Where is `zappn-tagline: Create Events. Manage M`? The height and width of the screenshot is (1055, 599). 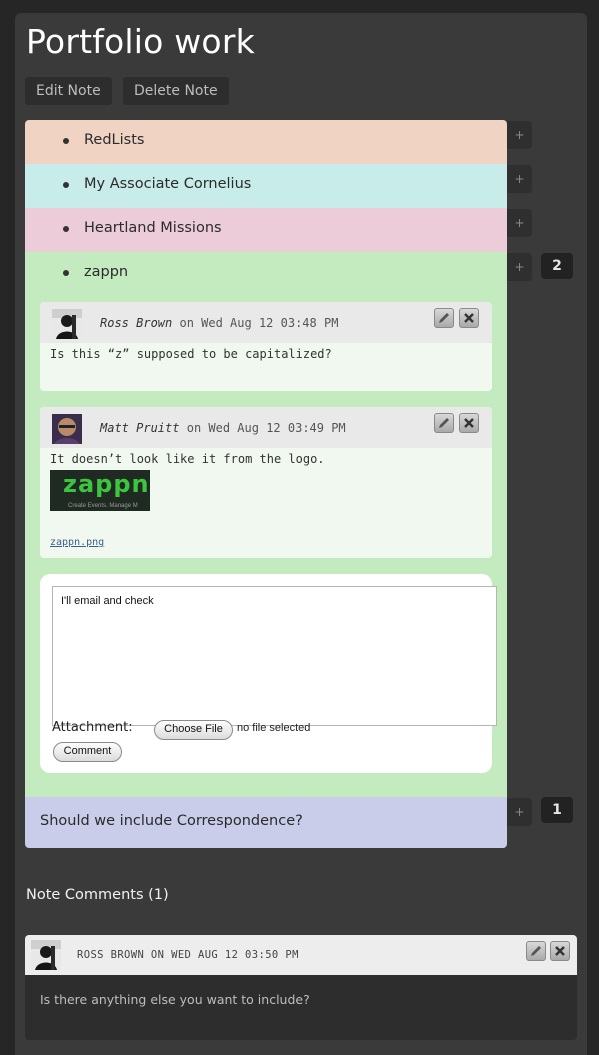
zappn-tagline: Create Events. Manage M is located at coordinates (103, 506).